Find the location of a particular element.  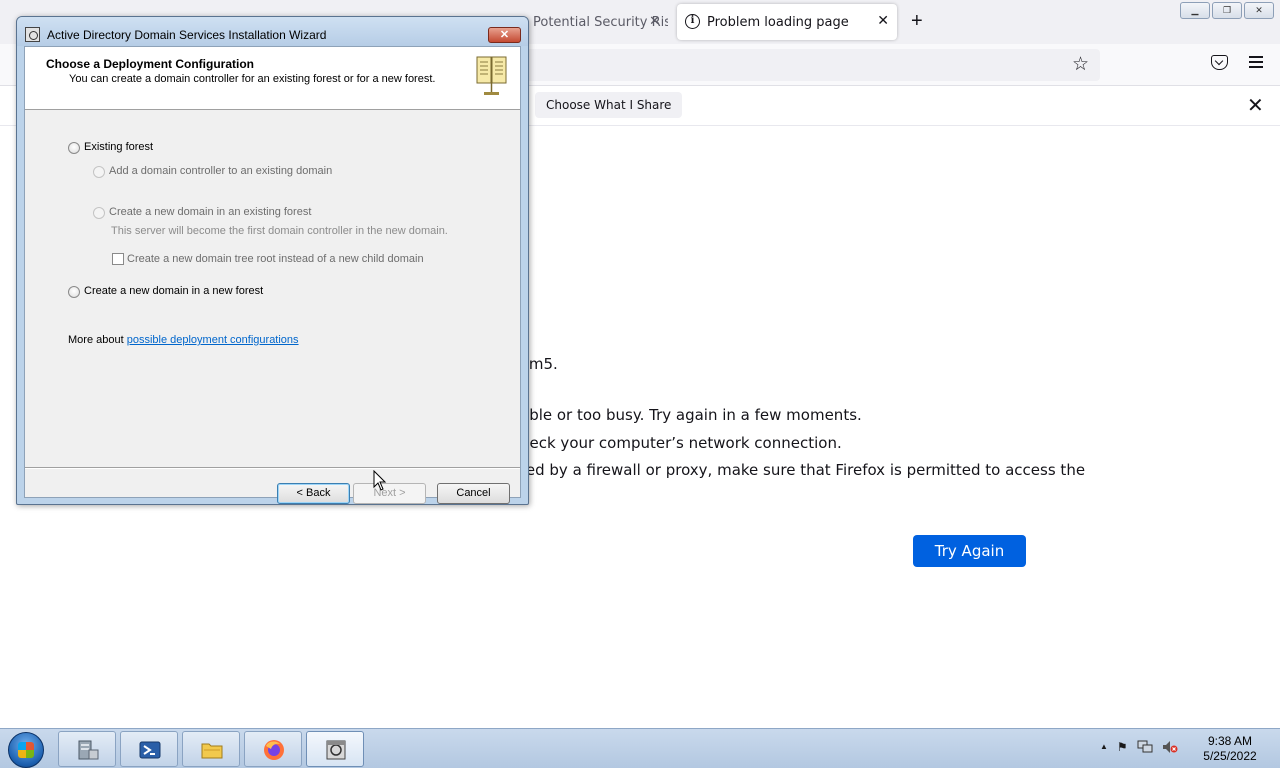

taskbar-file-explorer is located at coordinates (211, 749).